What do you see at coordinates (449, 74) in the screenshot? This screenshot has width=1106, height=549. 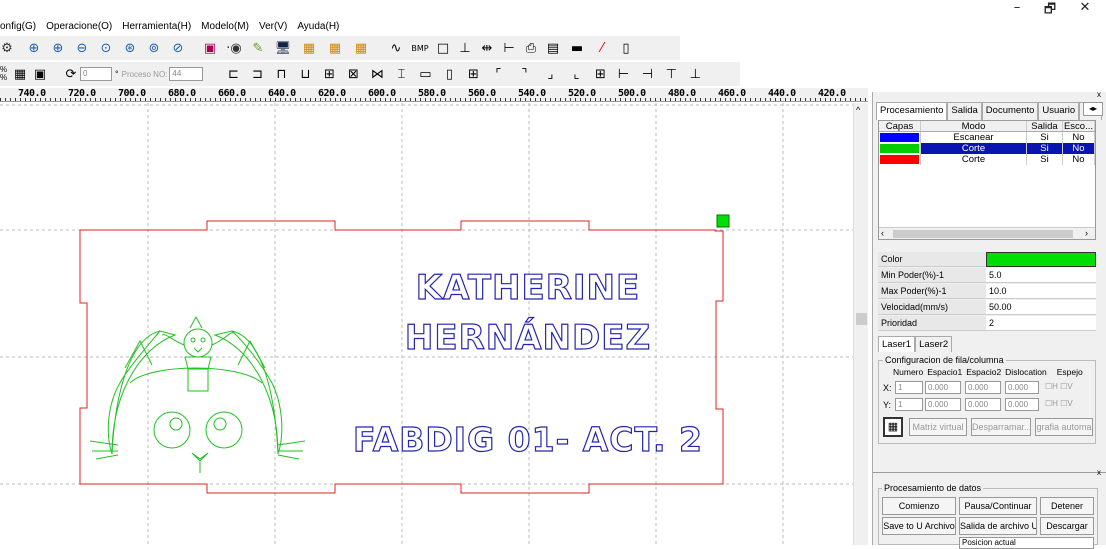 I see `same-height-icon: ▯` at bounding box center [449, 74].